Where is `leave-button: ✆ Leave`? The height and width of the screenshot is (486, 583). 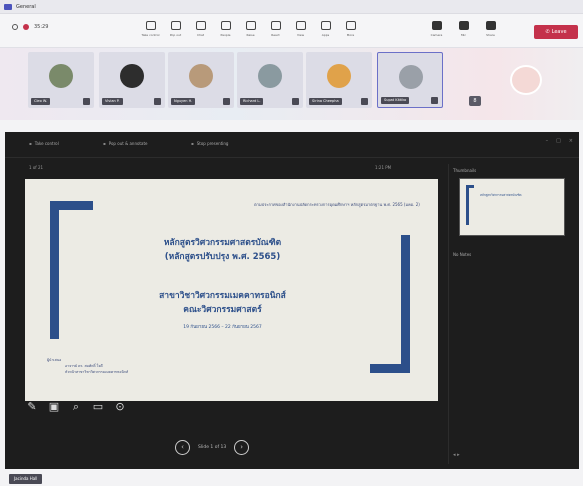
leave-button: ✆ Leave is located at coordinates (556, 32).